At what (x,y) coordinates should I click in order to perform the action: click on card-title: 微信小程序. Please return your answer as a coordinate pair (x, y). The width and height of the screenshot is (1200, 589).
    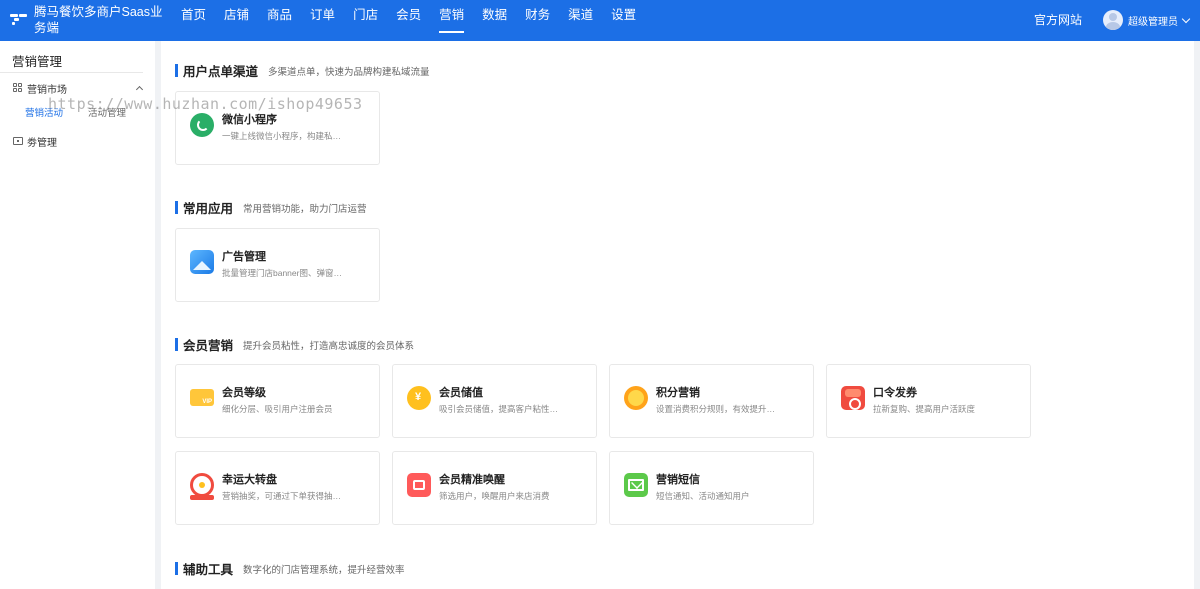
    Looking at the image, I should click on (249, 120).